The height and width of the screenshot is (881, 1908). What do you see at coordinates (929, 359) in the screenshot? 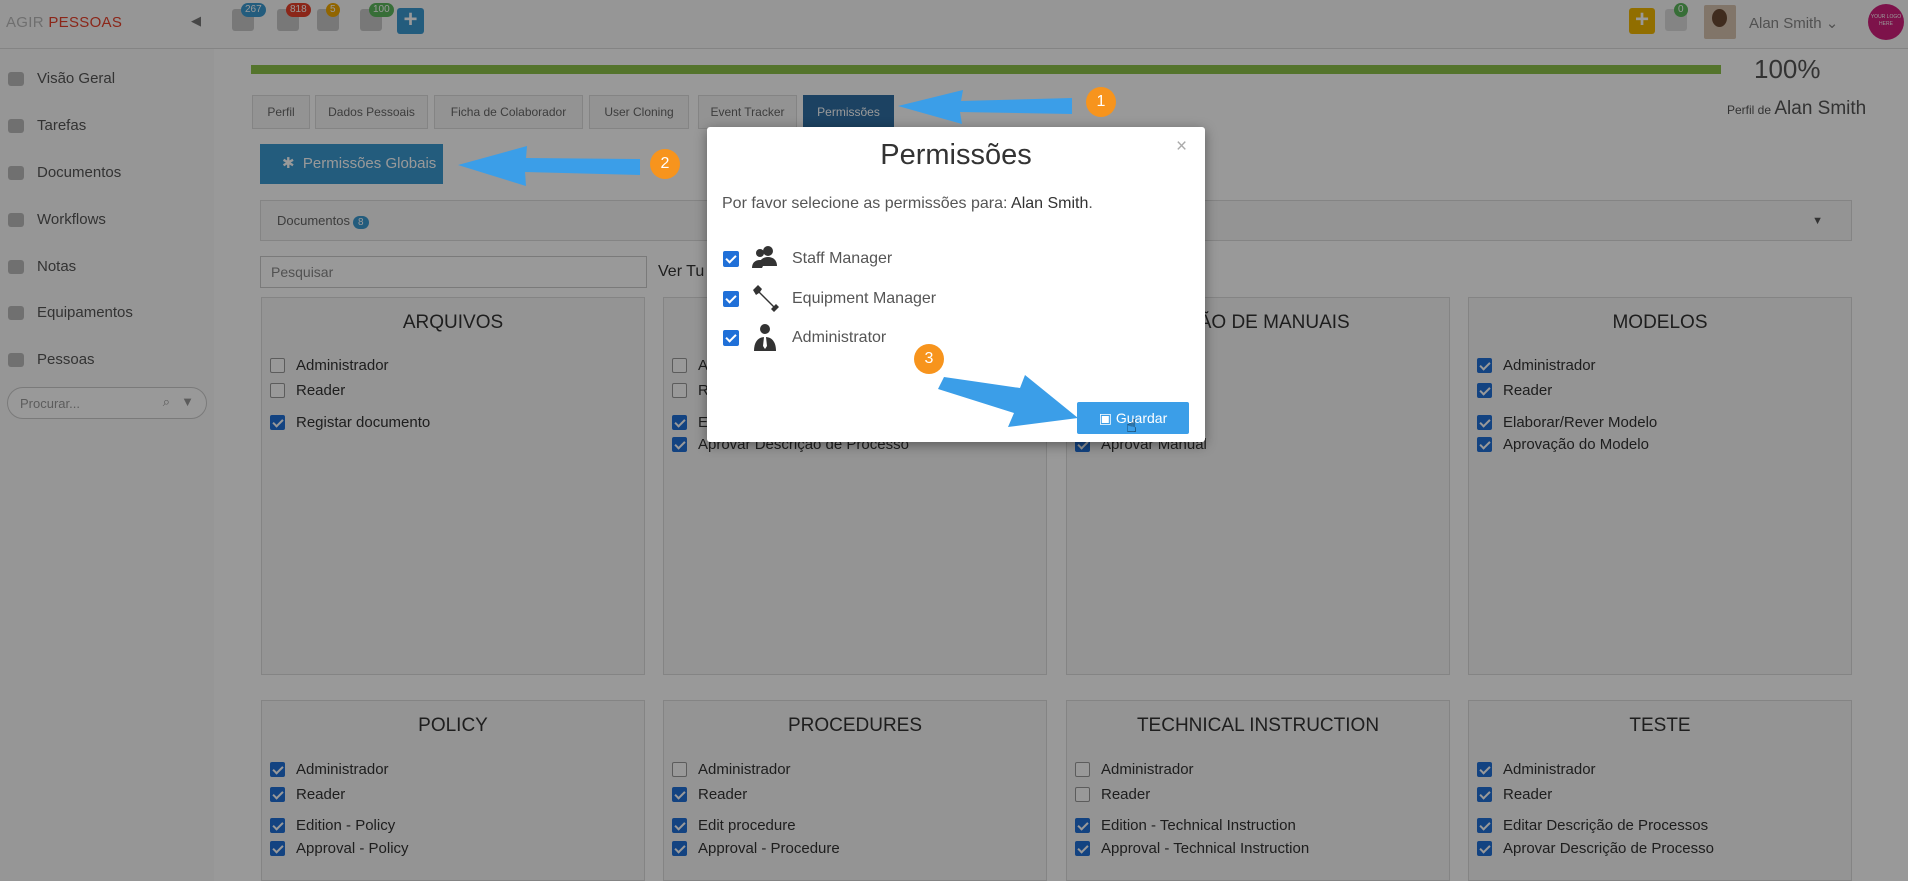
I see `step-3-marker: 3` at bounding box center [929, 359].